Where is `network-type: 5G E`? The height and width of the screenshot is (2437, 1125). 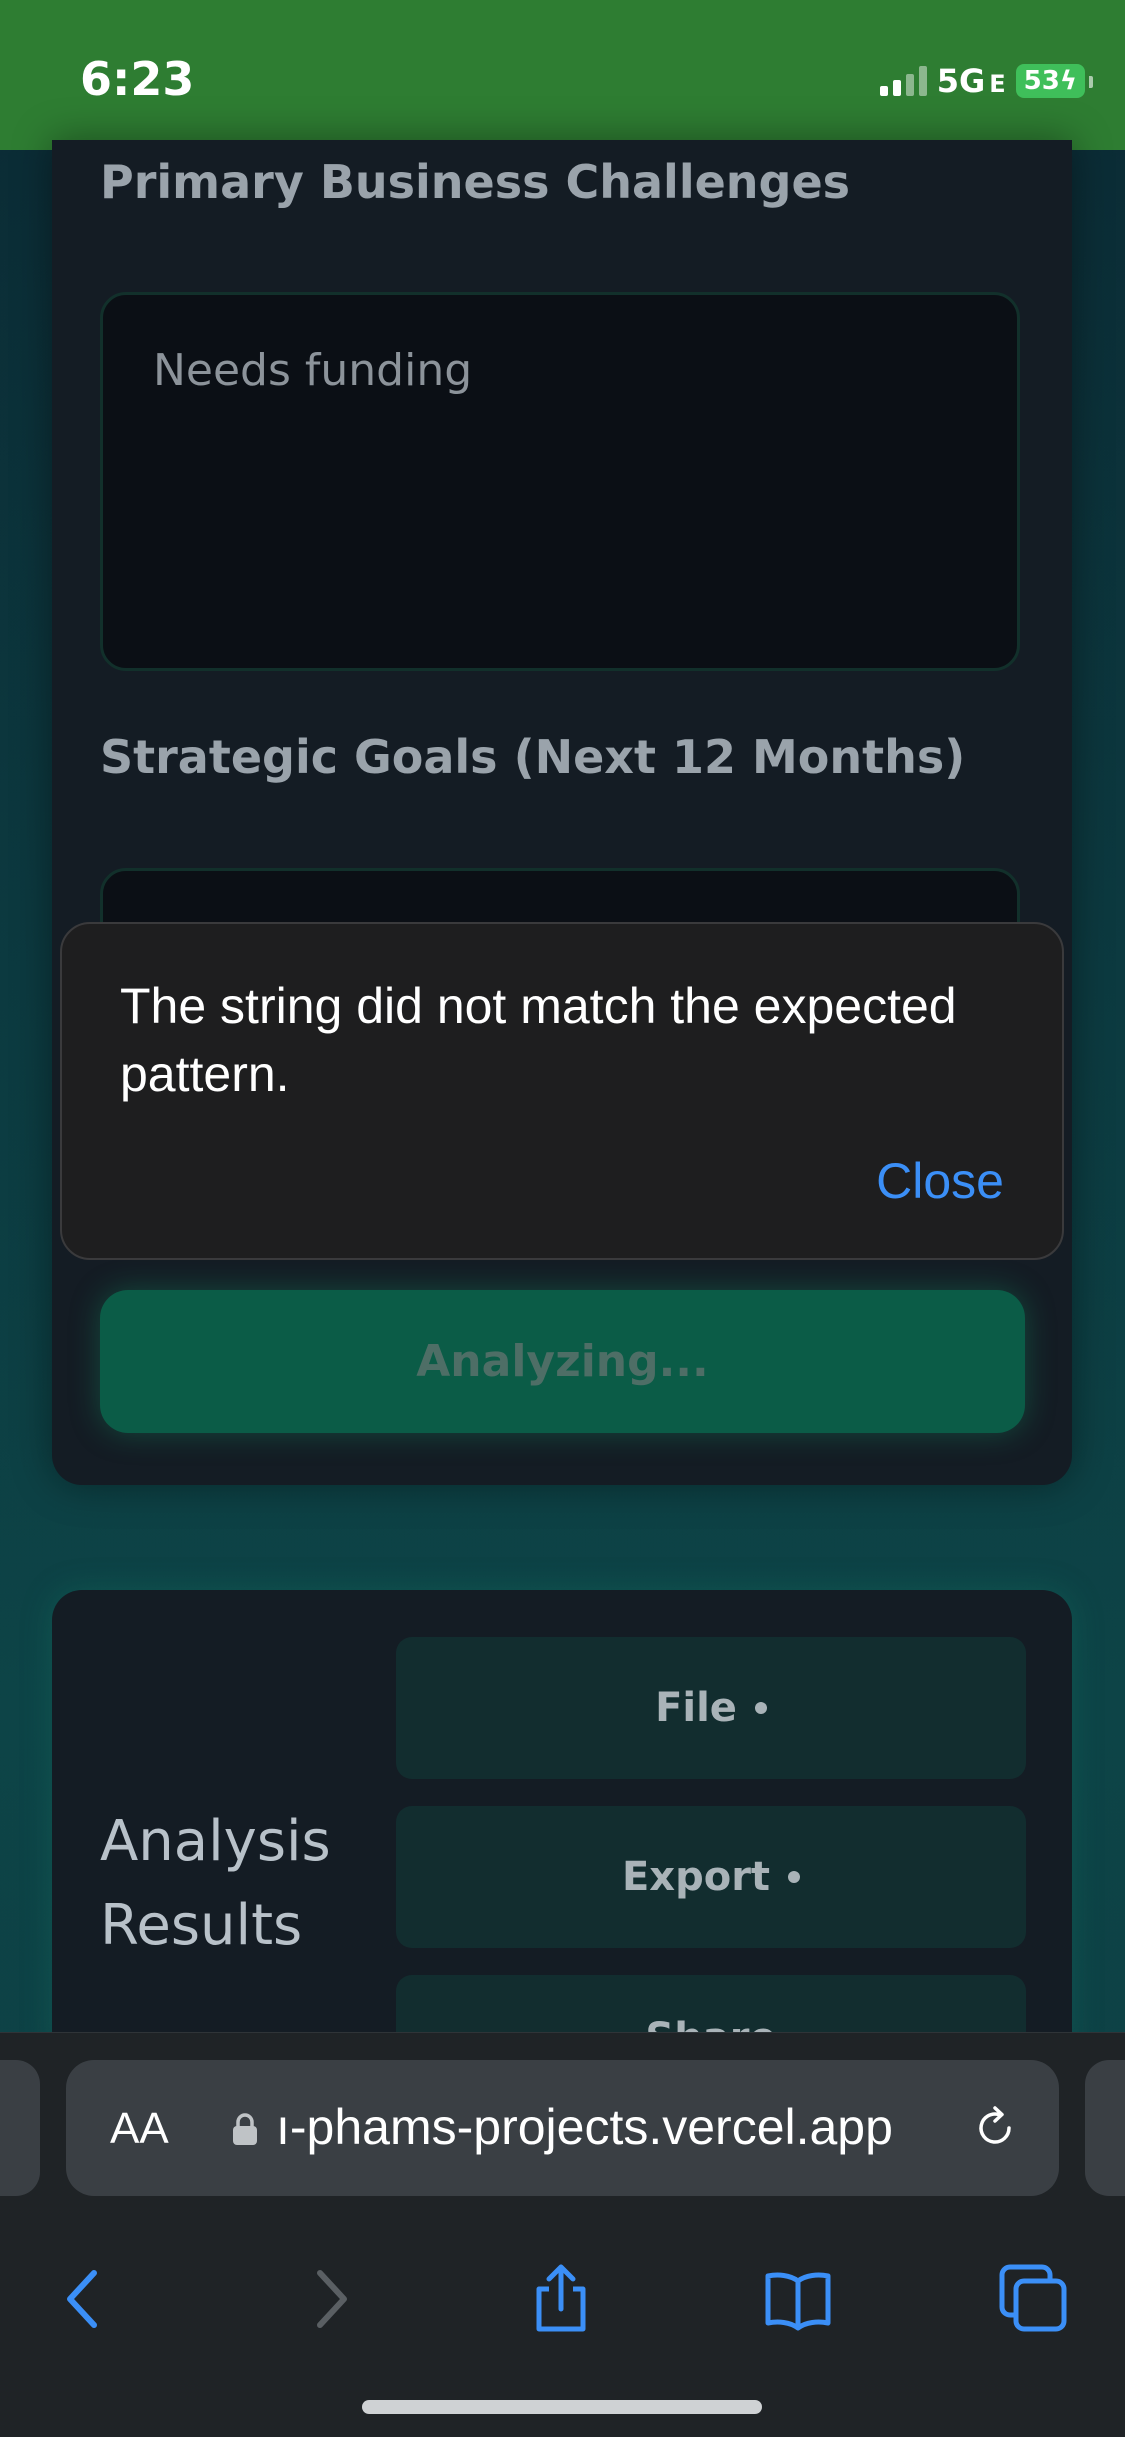
network-type: 5G E is located at coordinates (971, 81).